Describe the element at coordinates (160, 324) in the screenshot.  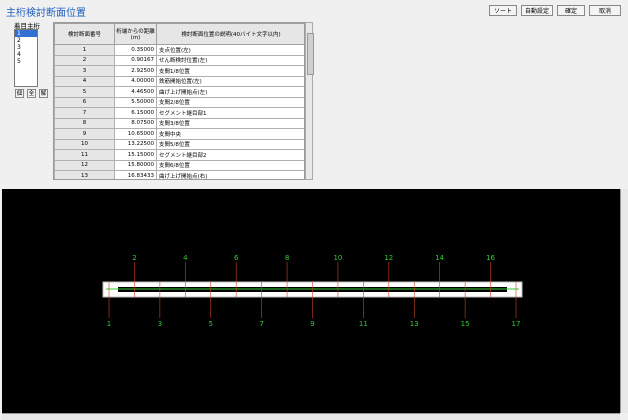
I see `section-label: 3` at that location.